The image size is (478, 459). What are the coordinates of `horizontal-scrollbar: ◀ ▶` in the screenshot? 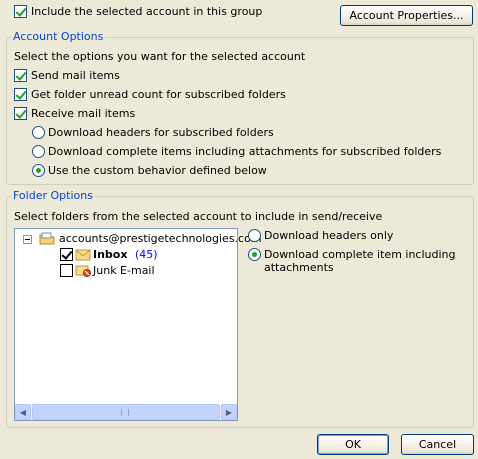 It's located at (126, 412).